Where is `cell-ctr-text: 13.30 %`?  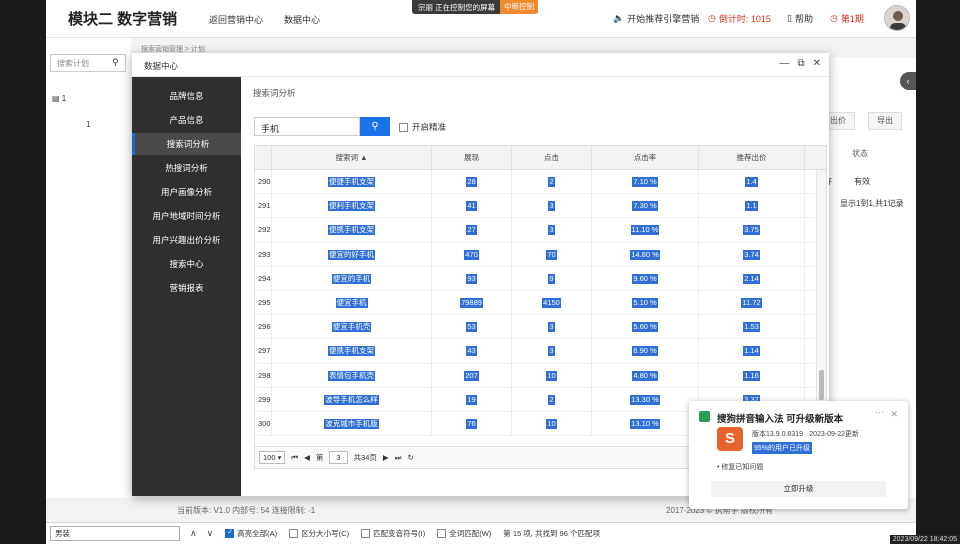
cell-ctr-text: 13.30 % is located at coordinates (645, 399).